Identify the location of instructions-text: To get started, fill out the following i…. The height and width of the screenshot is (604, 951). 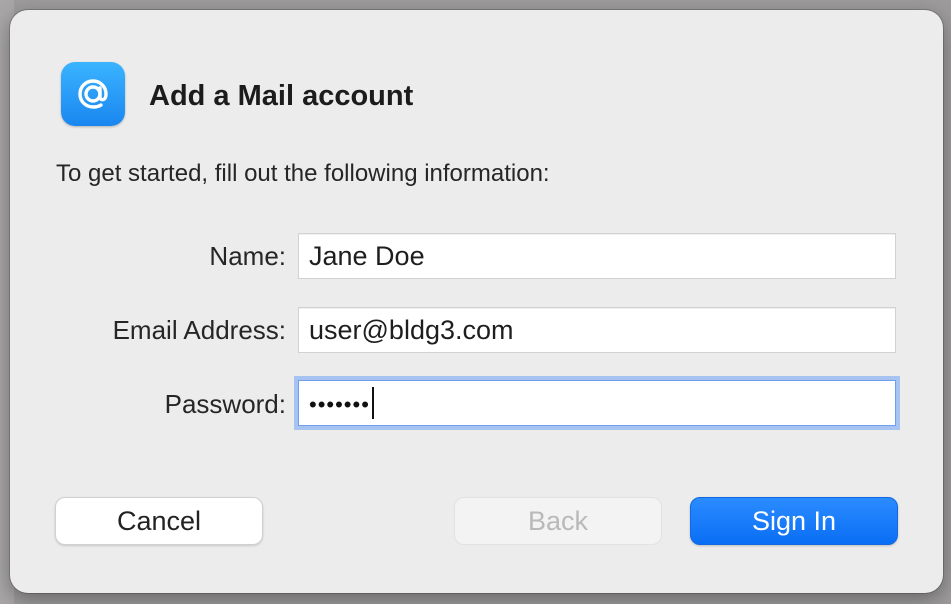
(303, 173).